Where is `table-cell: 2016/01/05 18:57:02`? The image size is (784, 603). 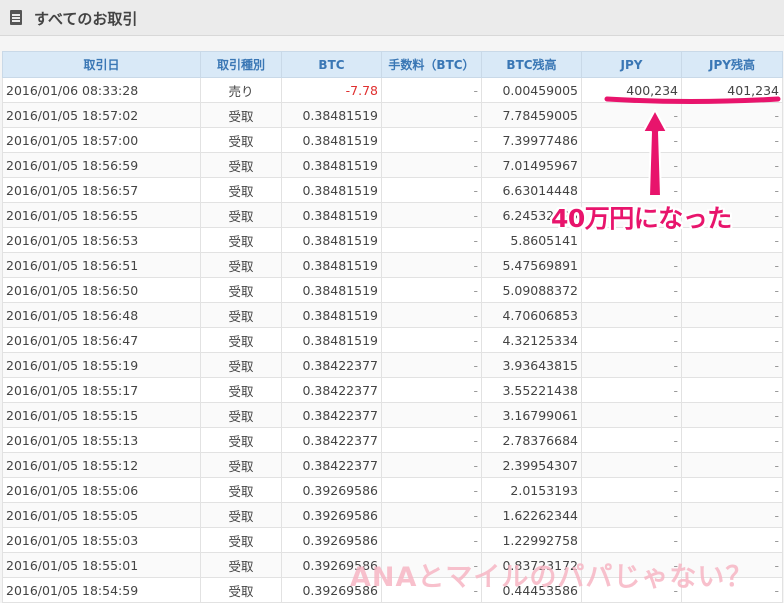 table-cell: 2016/01/05 18:57:02 is located at coordinates (101, 115).